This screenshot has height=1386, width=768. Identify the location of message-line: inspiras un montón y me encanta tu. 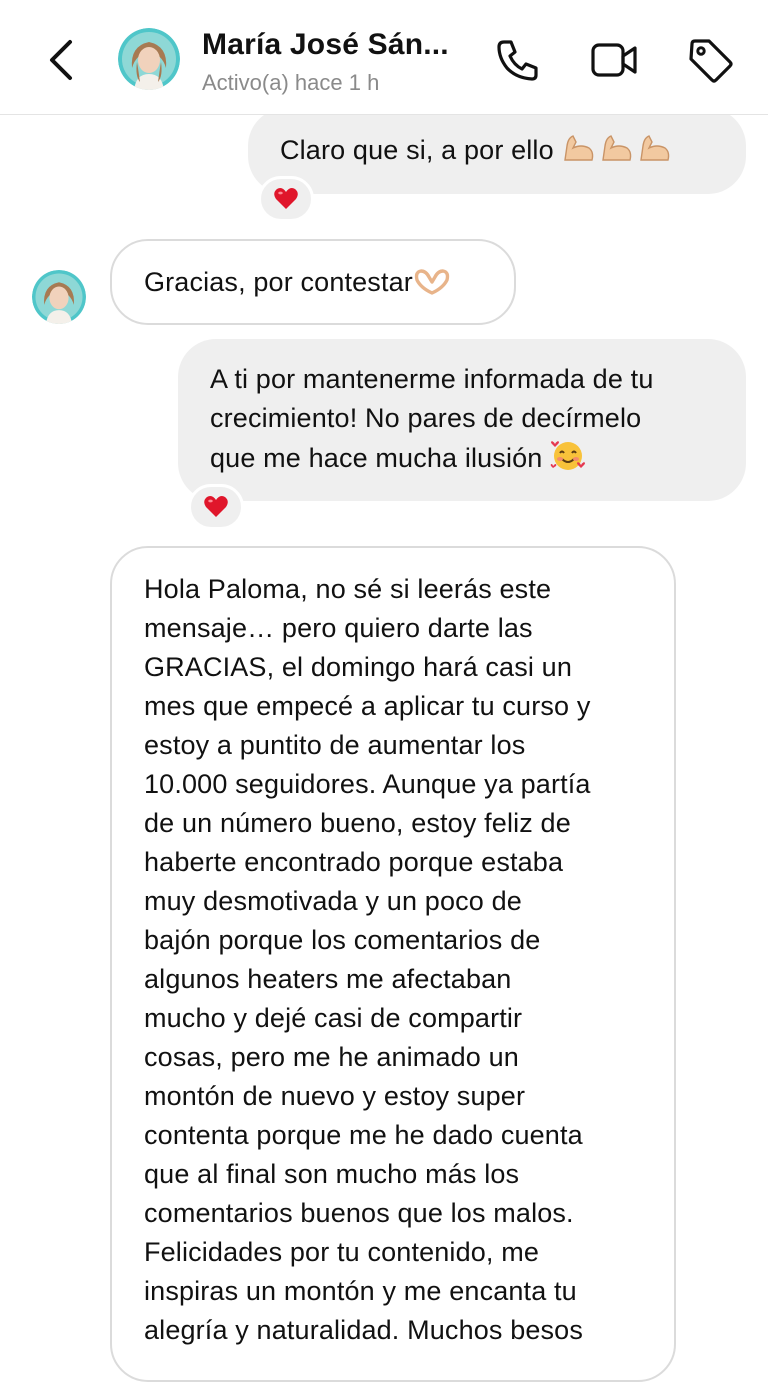
(360, 1291).